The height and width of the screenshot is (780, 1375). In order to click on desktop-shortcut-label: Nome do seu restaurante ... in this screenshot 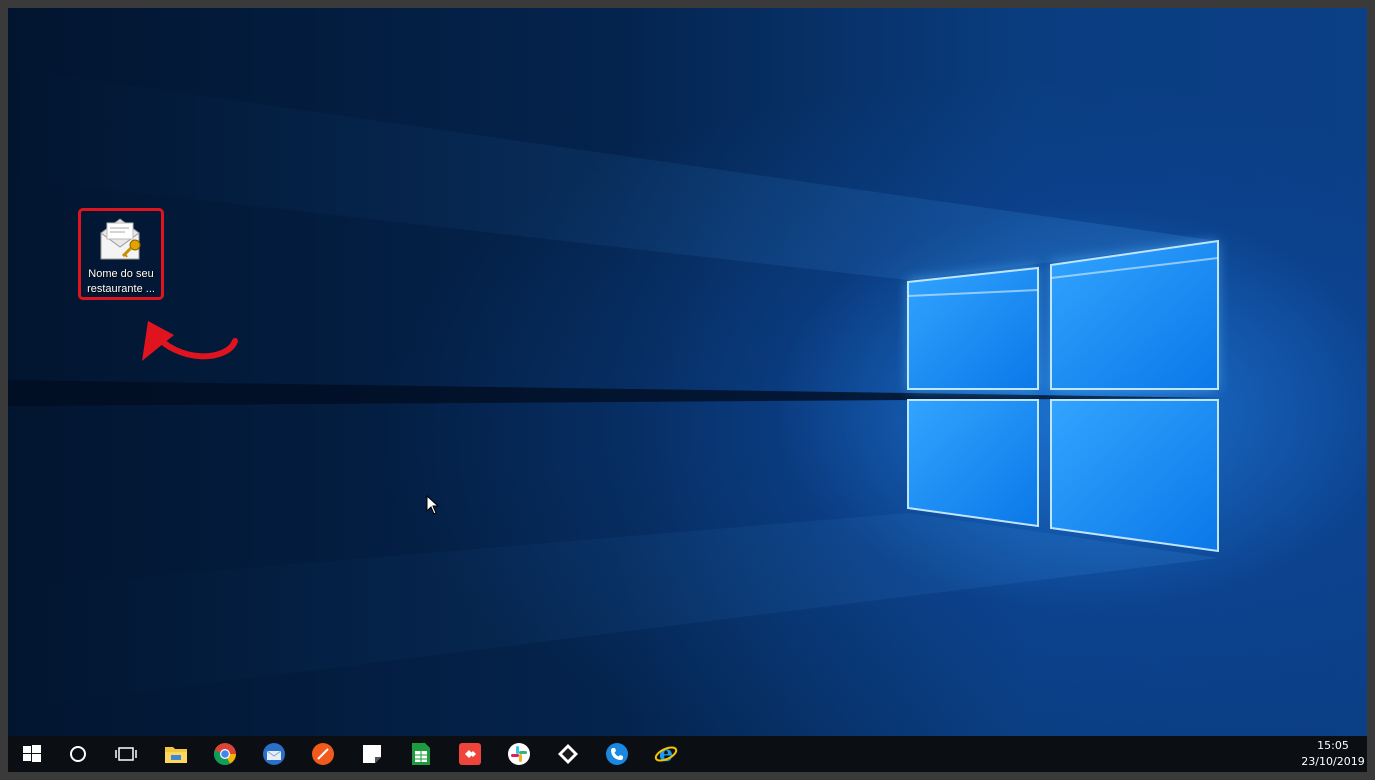, I will do `click(121, 282)`.